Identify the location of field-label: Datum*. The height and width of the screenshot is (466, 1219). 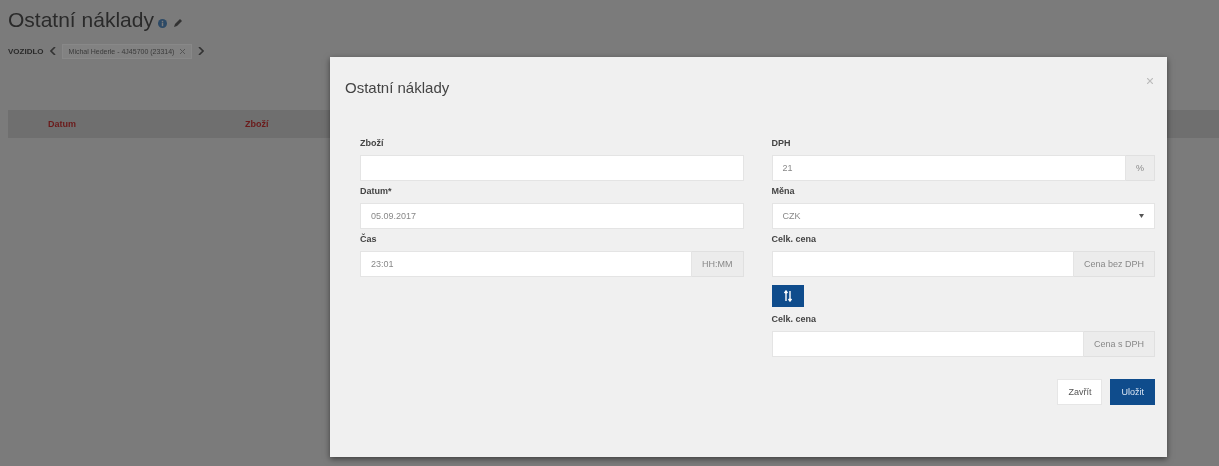
(376, 191).